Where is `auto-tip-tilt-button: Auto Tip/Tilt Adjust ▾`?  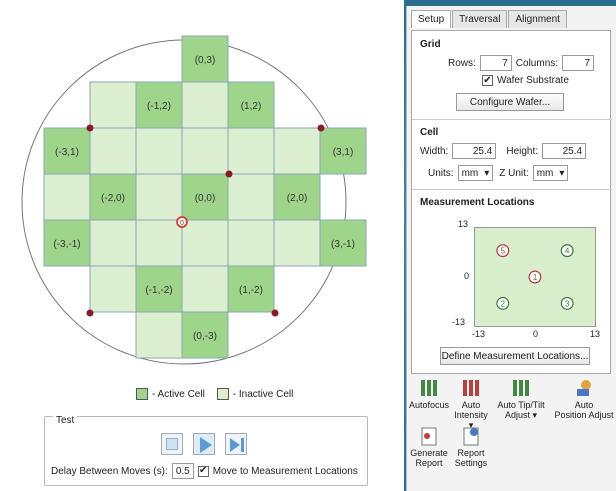
auto-tip-tilt-button: Auto Tip/Tilt Adjust ▾ is located at coordinates (521, 399).